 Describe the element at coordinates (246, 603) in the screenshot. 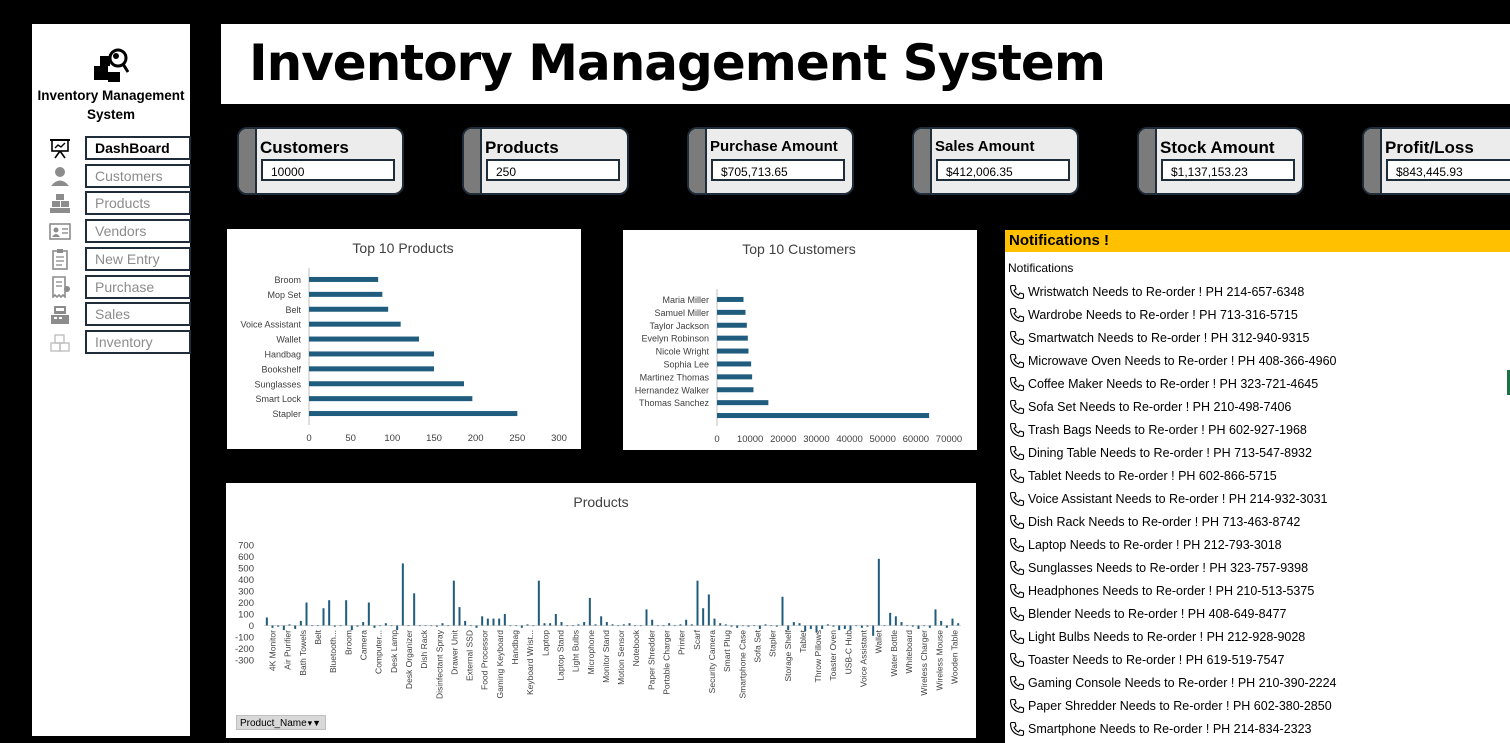

I see `y-tick-label: 200` at that location.